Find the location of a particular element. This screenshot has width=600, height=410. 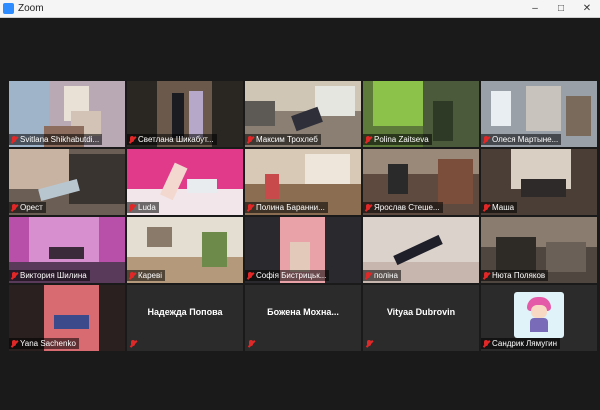

participant-tile: Vityaa Dubrovin is located at coordinates (421, 318).